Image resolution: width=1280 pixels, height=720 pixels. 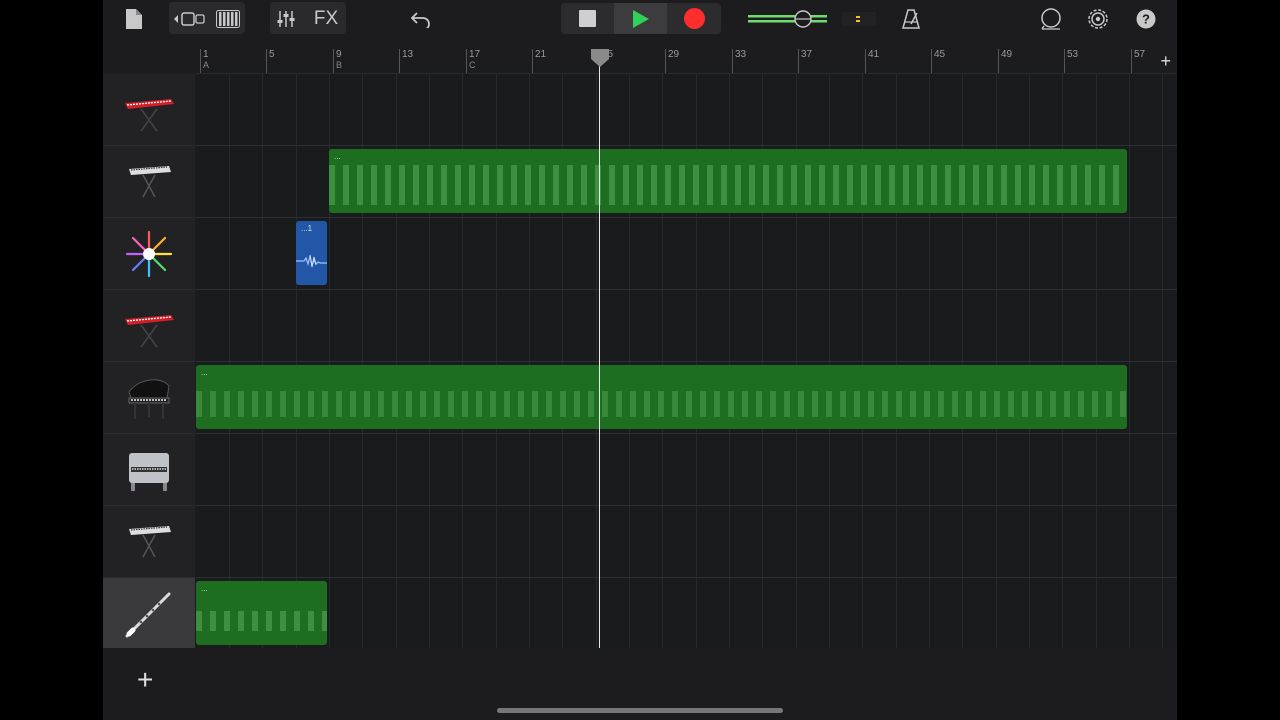 I want to click on play-icon, so click(x=640, y=18).